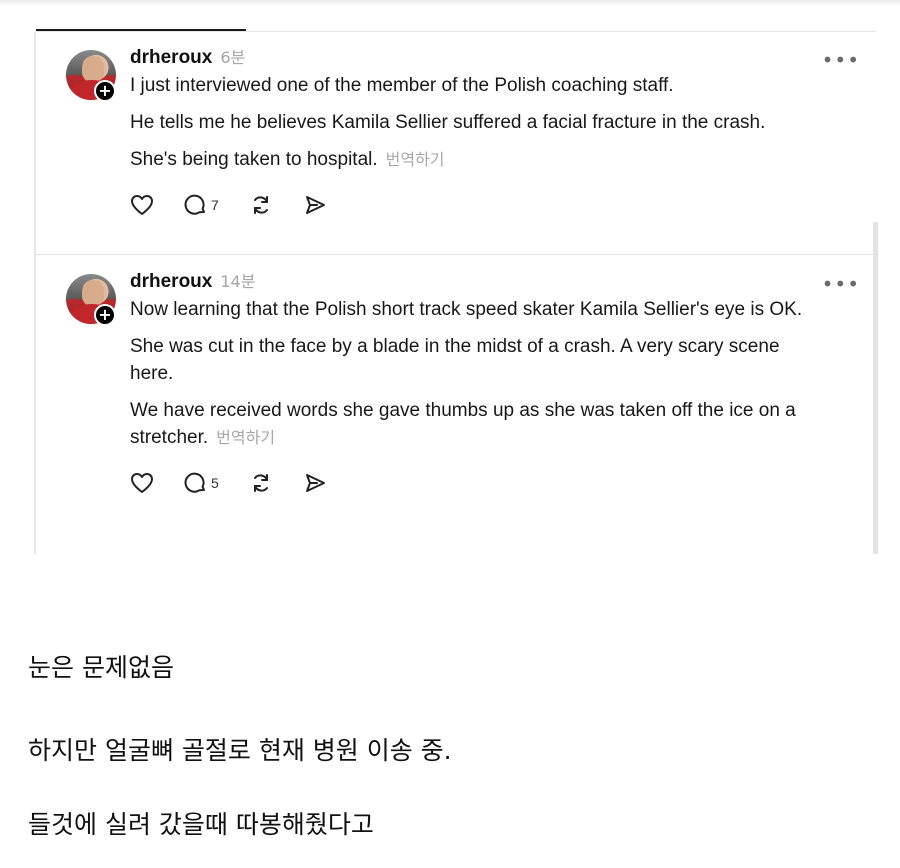 Image resolution: width=900 pixels, height=868 pixels. I want to click on reply-count: 7, so click(215, 205).